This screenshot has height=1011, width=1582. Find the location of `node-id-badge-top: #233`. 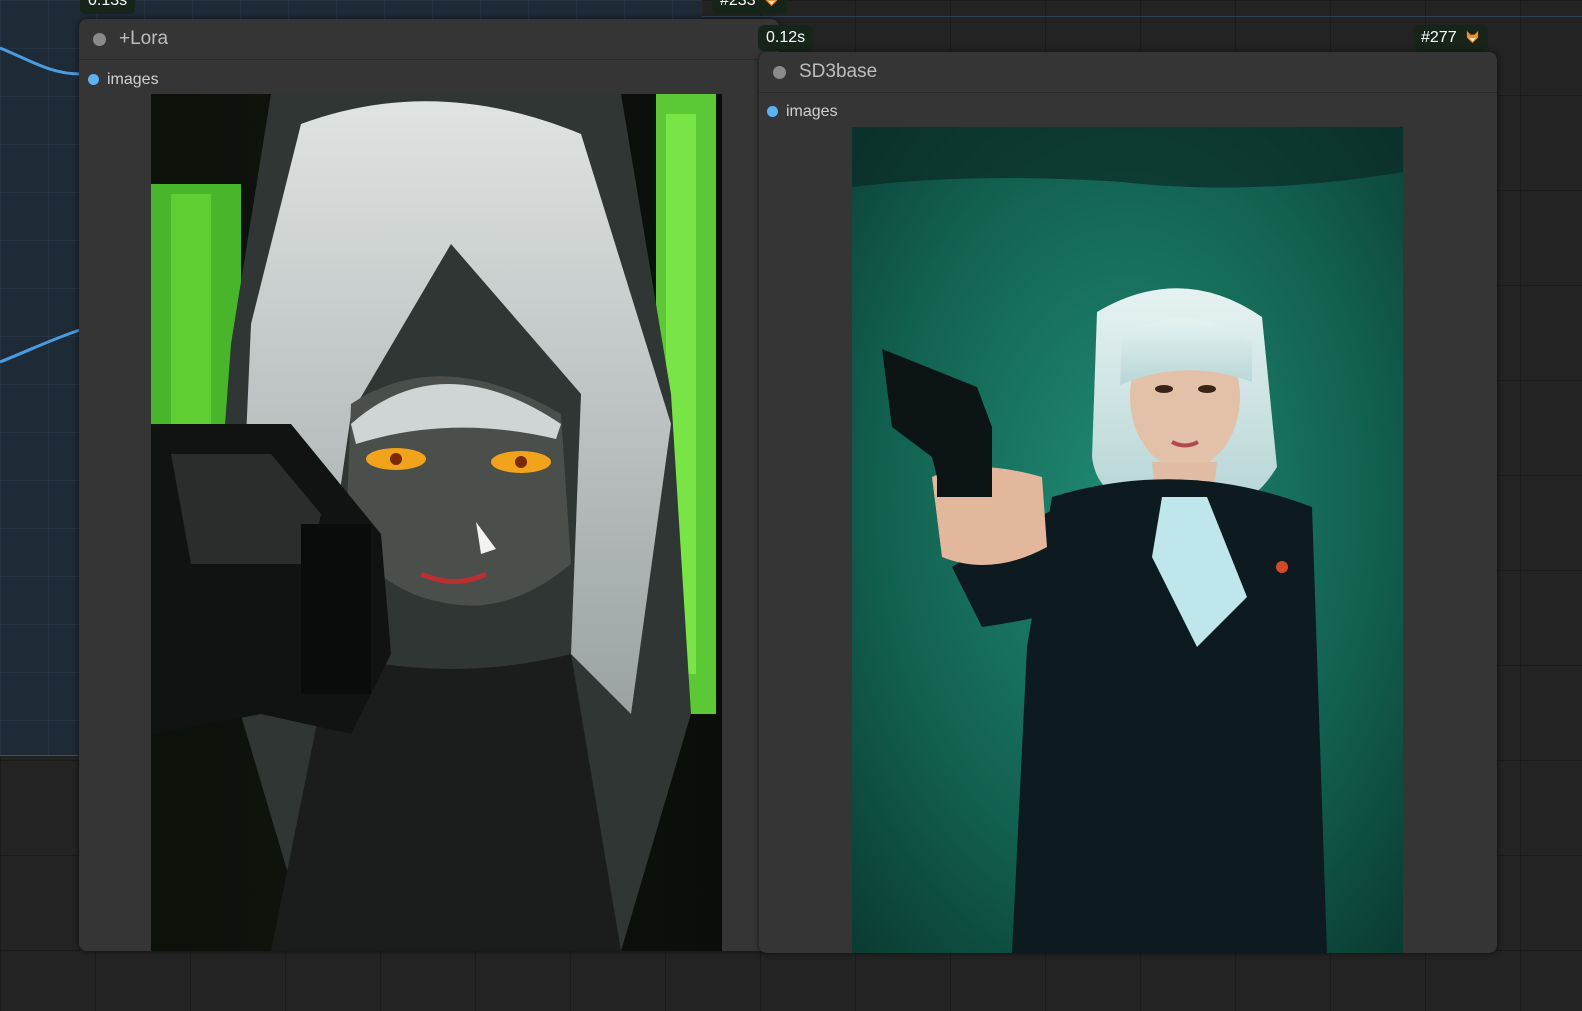

node-id-badge-top: #233 is located at coordinates (750, 7).